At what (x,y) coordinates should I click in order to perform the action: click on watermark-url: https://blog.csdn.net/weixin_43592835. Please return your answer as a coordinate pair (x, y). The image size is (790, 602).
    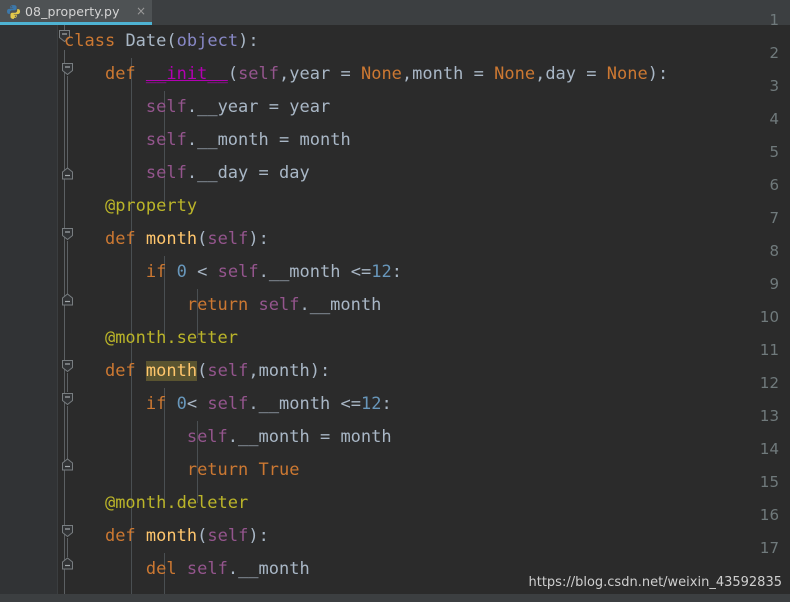
    Looking at the image, I should click on (655, 582).